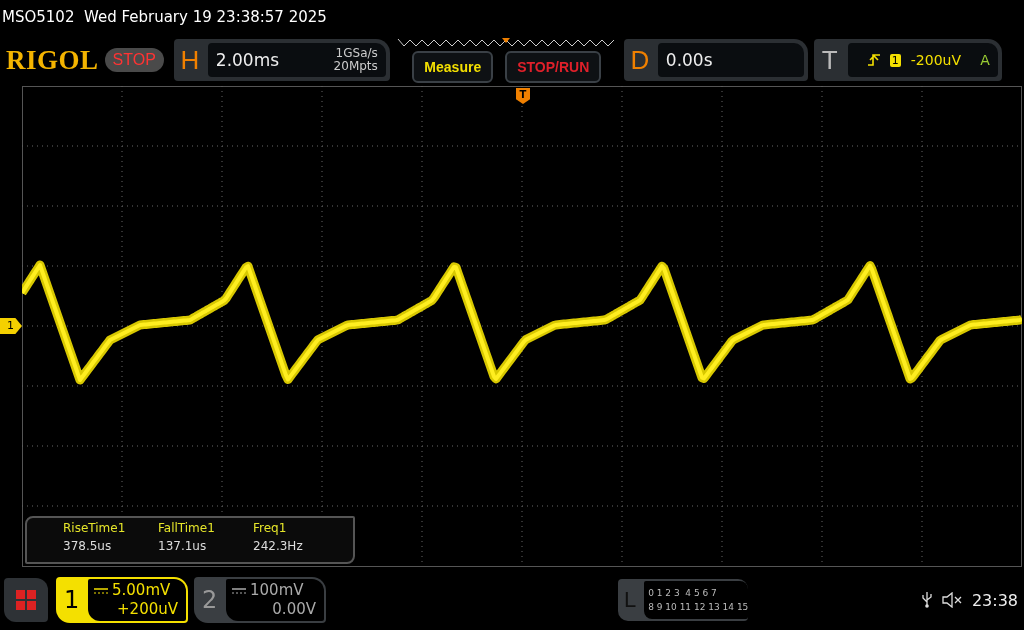 Image resolution: width=1024 pixels, height=630 pixels. I want to click on channel-scale: 5.00mV, so click(141, 590).